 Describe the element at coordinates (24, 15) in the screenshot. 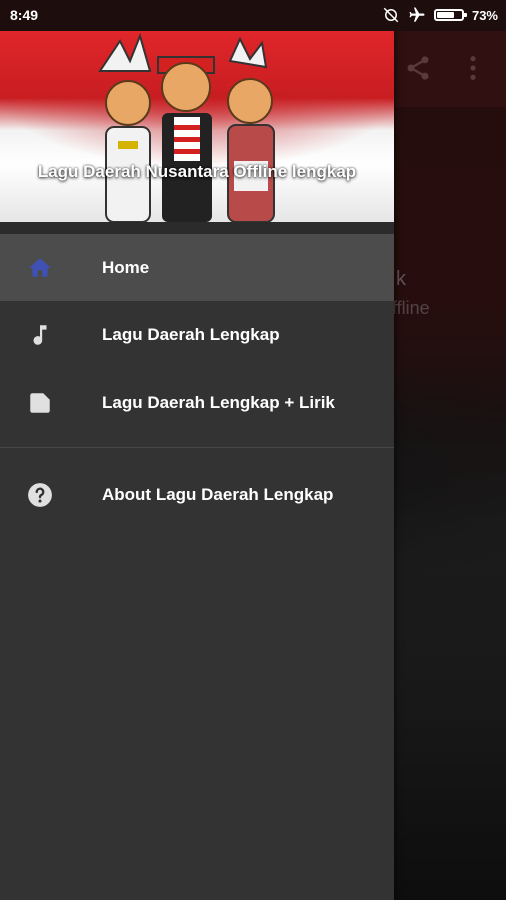

I see `status-time: 8:49` at that location.